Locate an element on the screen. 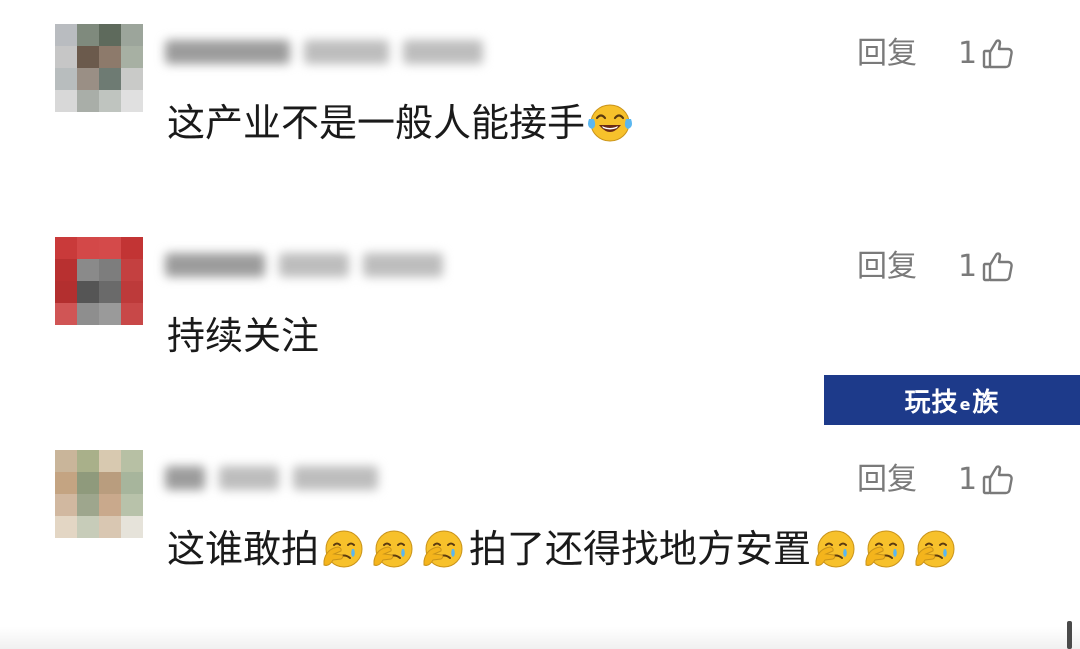  watermark-text-2: e is located at coordinates (965, 404).